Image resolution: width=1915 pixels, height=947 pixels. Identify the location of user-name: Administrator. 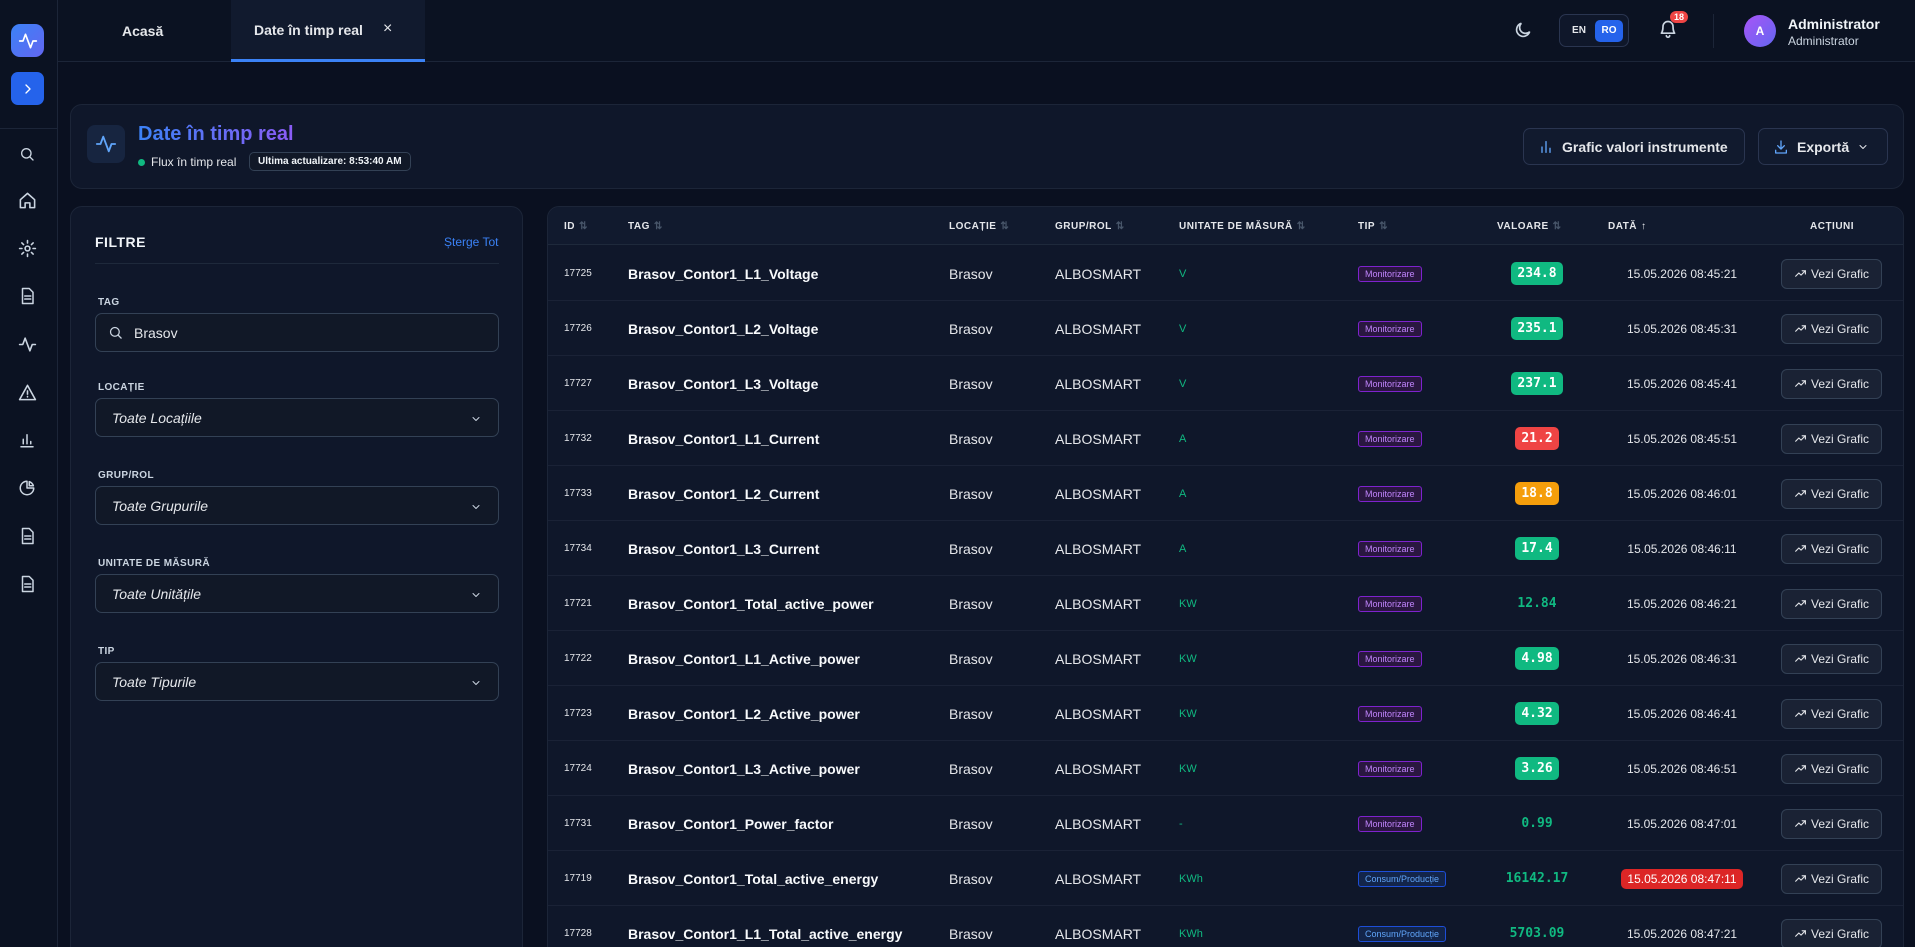
(1834, 24).